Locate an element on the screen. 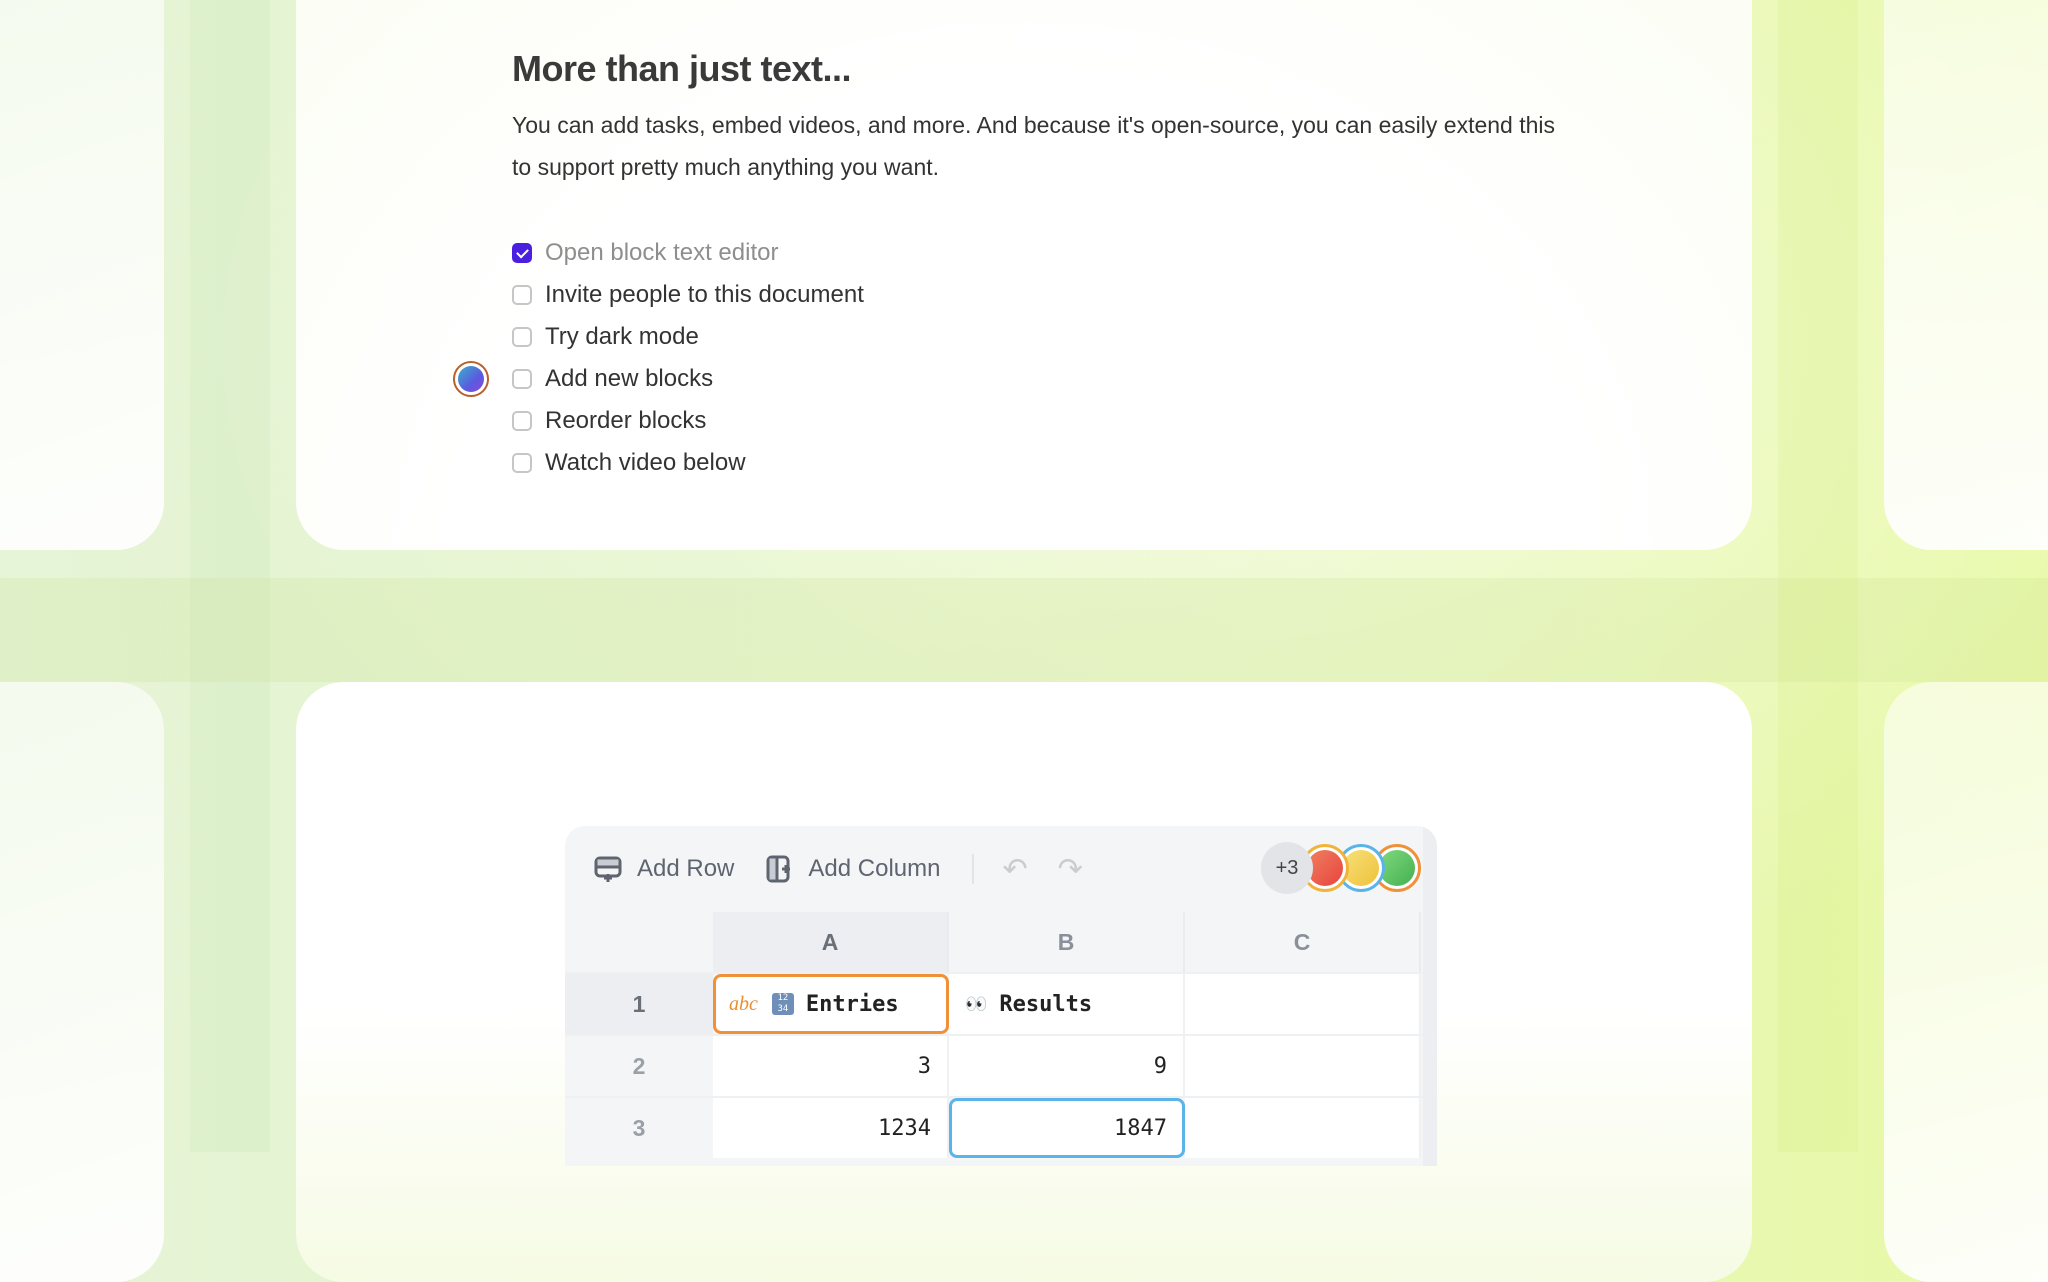 This screenshot has width=2048, height=1282. background-band-left is located at coordinates (230, 576).